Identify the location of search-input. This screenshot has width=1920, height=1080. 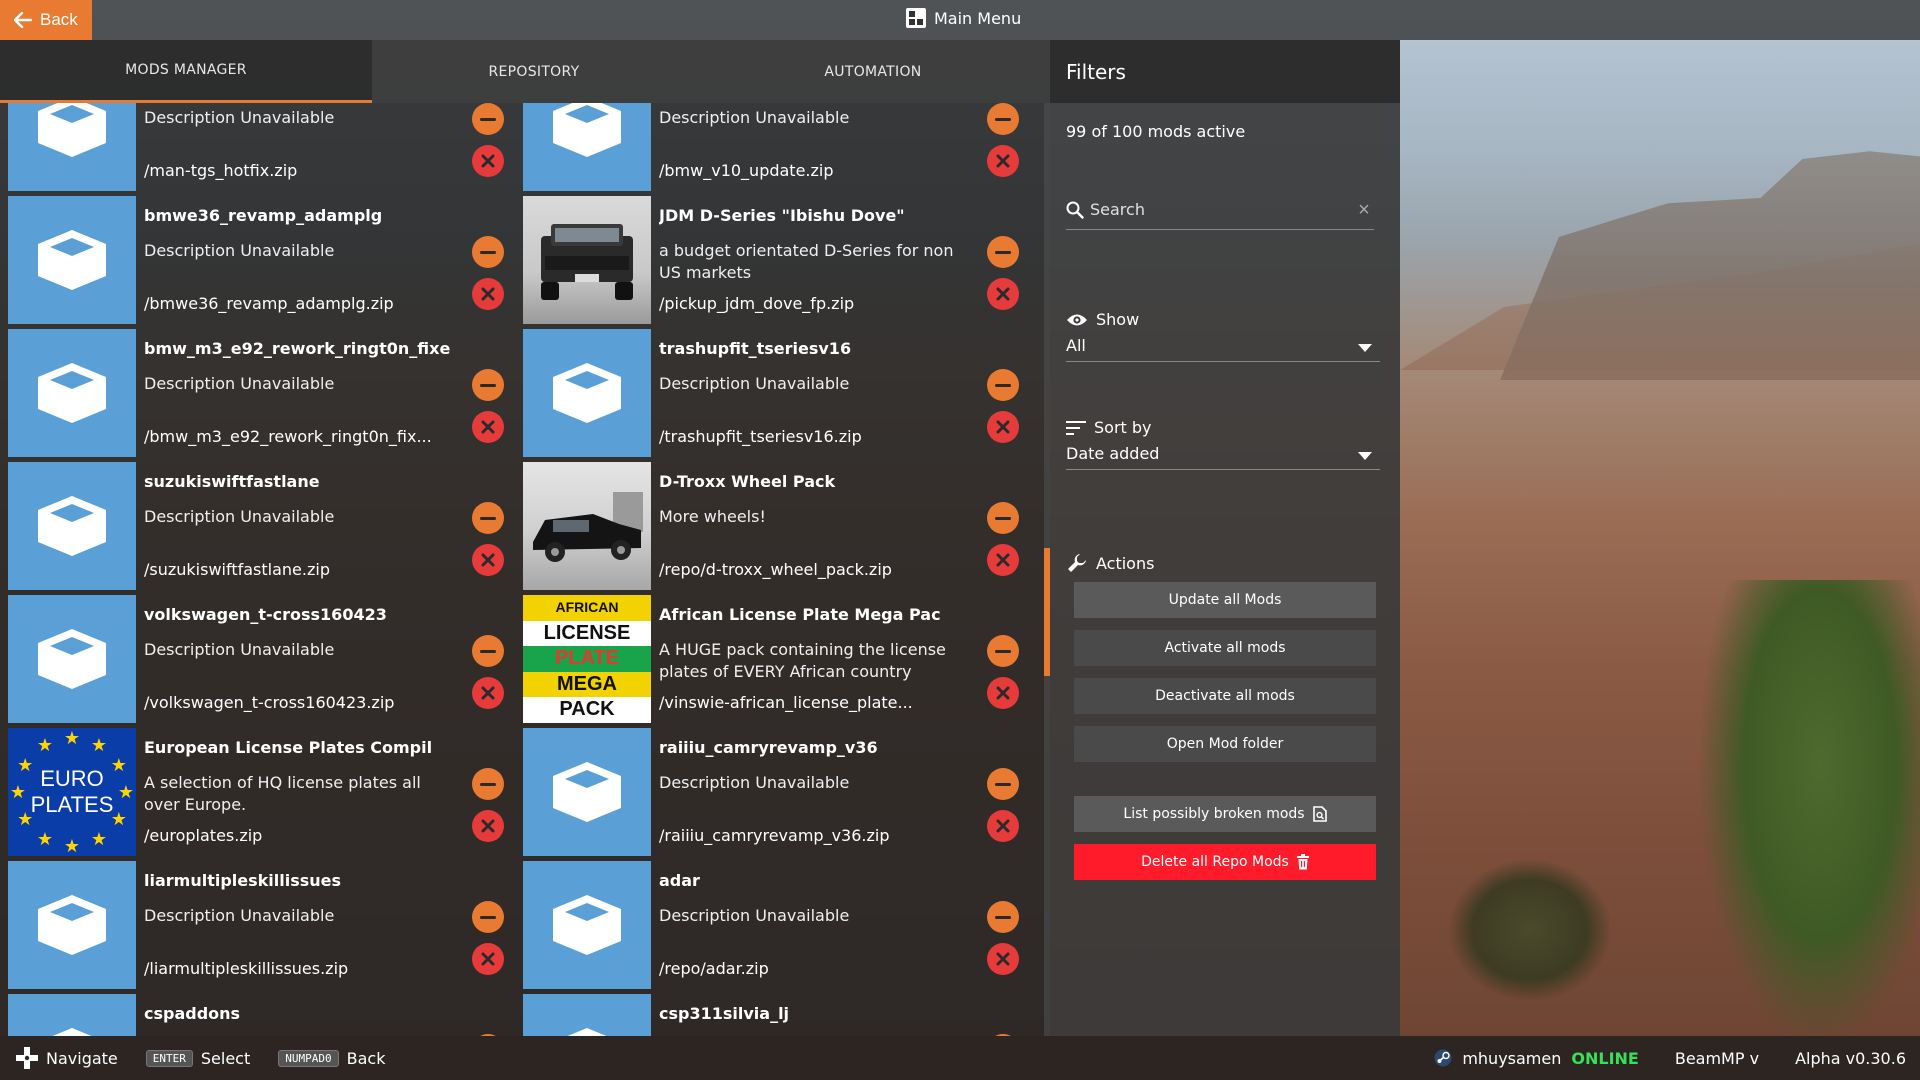
(1205, 209).